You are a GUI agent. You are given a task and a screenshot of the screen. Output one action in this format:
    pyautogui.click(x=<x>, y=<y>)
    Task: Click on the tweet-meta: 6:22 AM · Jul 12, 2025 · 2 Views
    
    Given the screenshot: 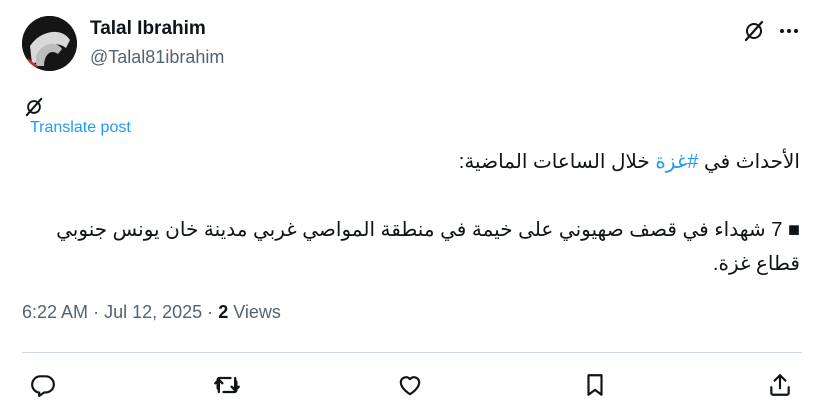 What is the action you would take?
    pyautogui.click(x=151, y=312)
    